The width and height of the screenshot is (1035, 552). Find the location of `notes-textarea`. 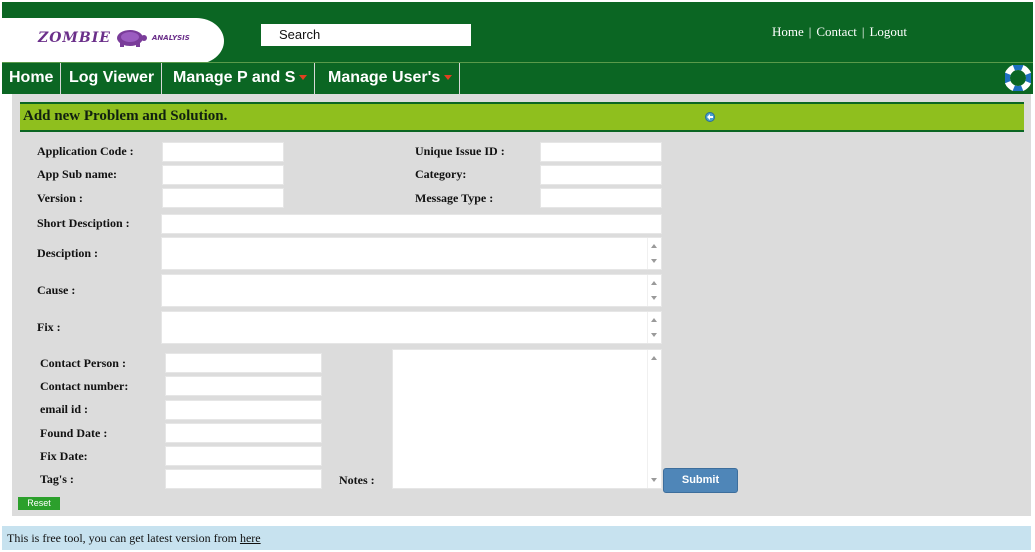

notes-textarea is located at coordinates (527, 419).